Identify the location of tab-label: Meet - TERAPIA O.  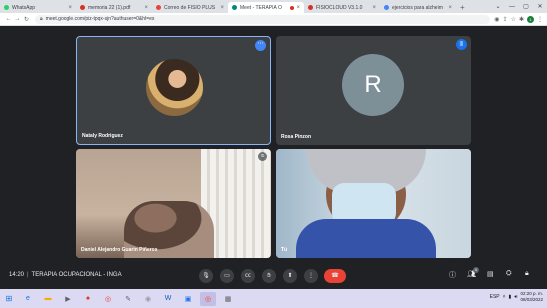
(261, 7).